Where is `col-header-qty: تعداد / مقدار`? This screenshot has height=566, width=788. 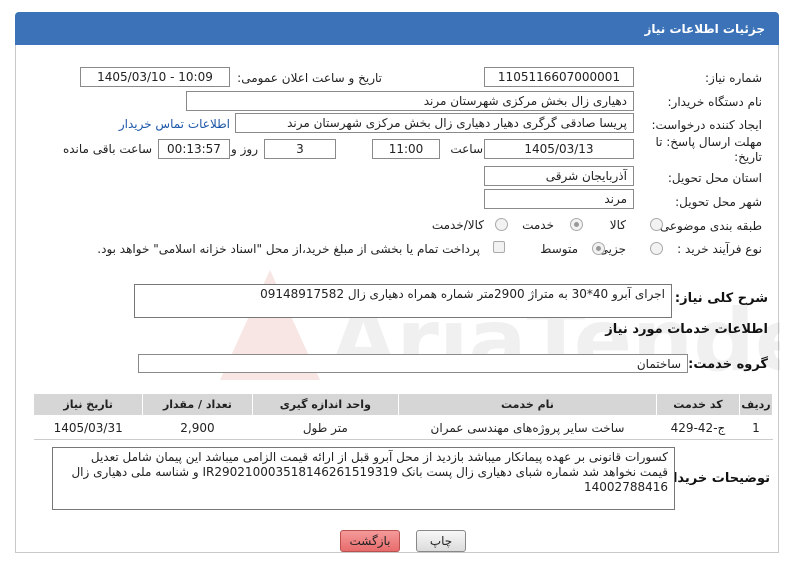 col-header-qty: تعداد / مقدار is located at coordinates (197, 404).